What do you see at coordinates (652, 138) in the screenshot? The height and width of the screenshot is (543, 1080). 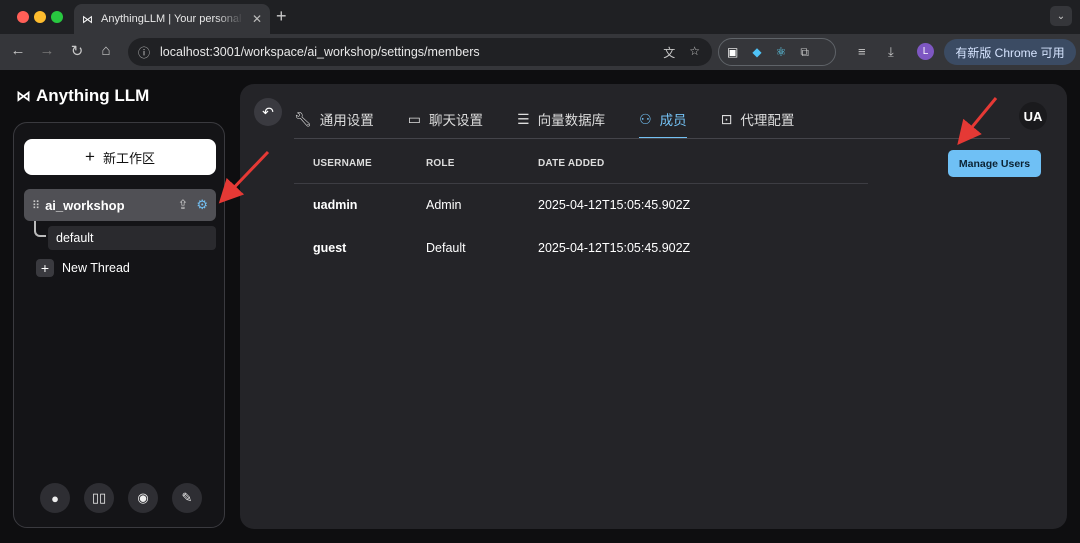 I see `tabs-divider` at bounding box center [652, 138].